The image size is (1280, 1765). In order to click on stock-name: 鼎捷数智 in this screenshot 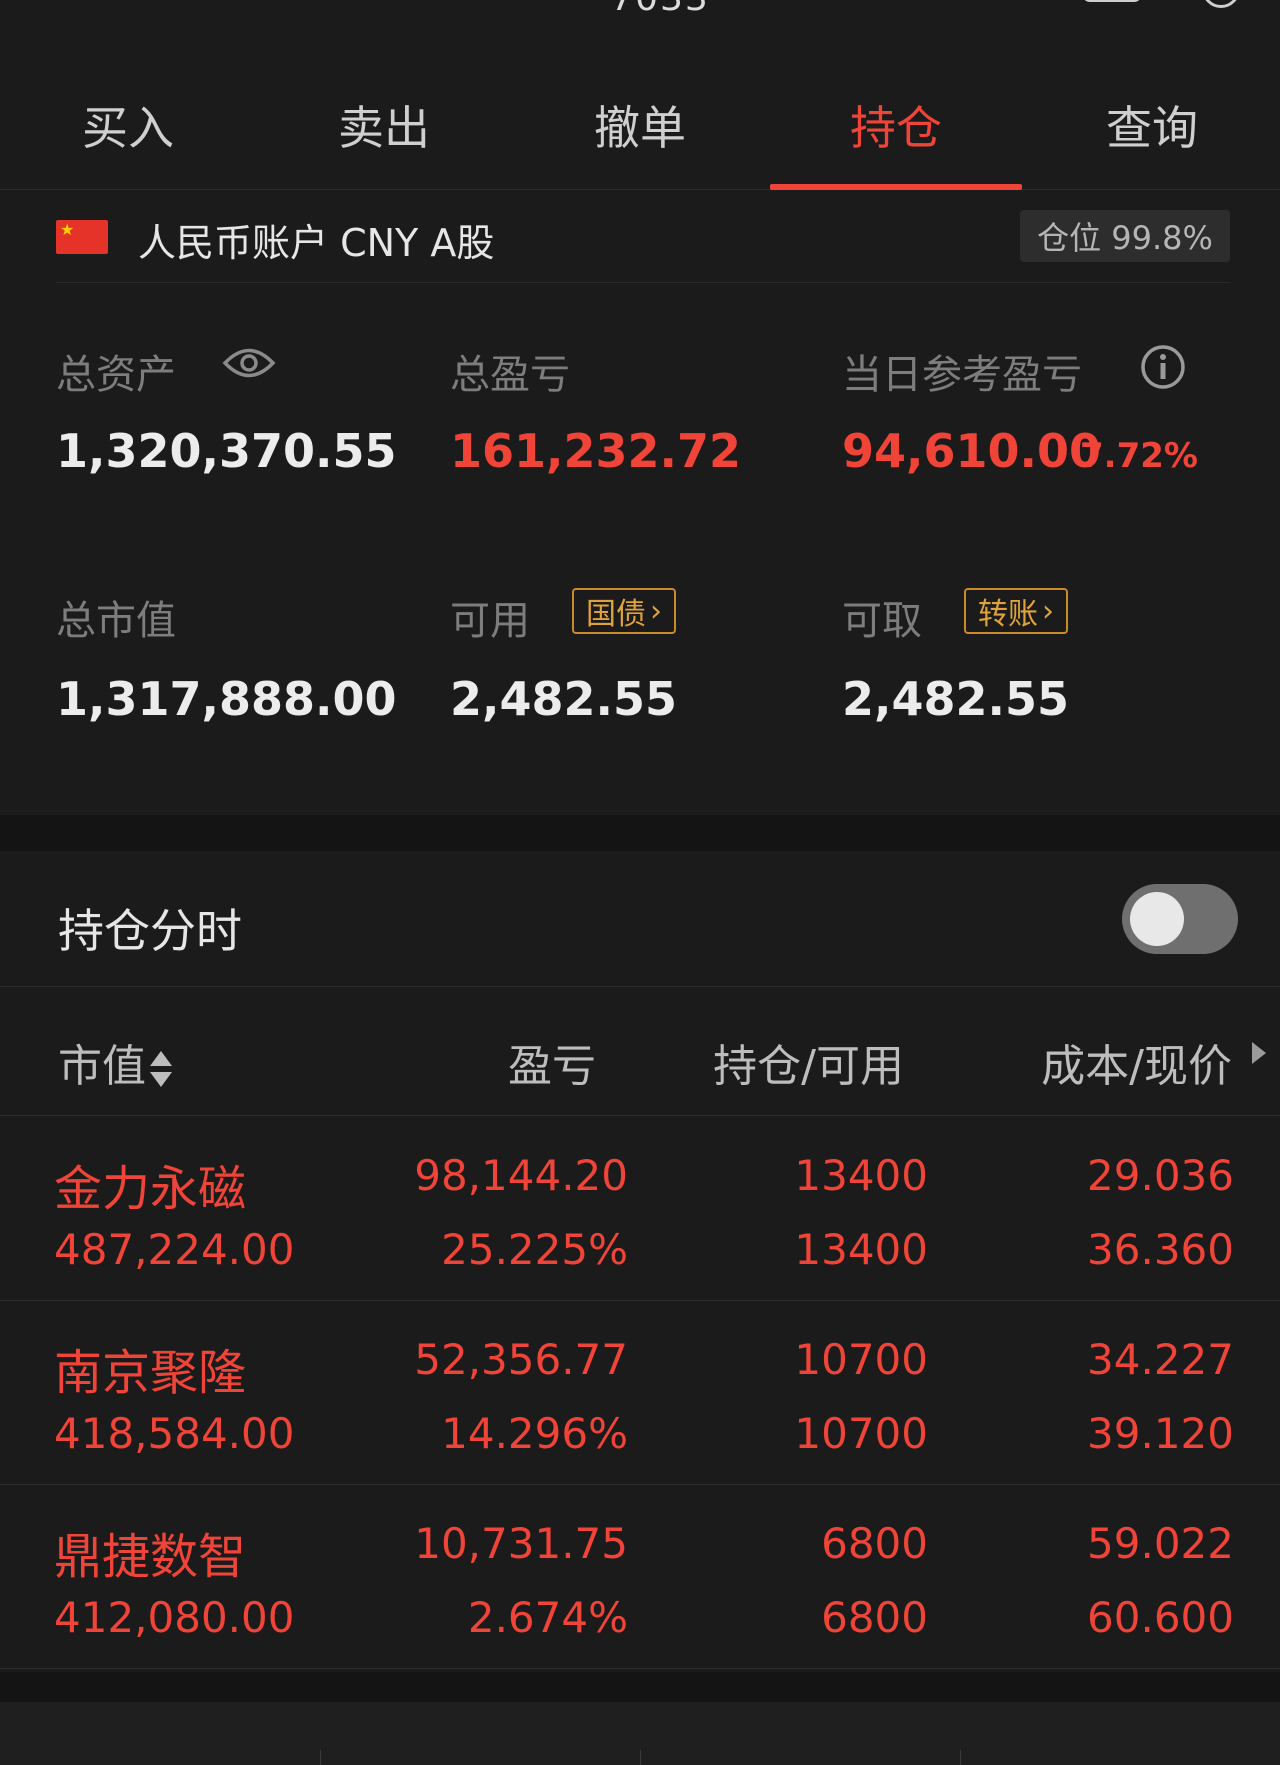, I will do `click(150, 1557)`.